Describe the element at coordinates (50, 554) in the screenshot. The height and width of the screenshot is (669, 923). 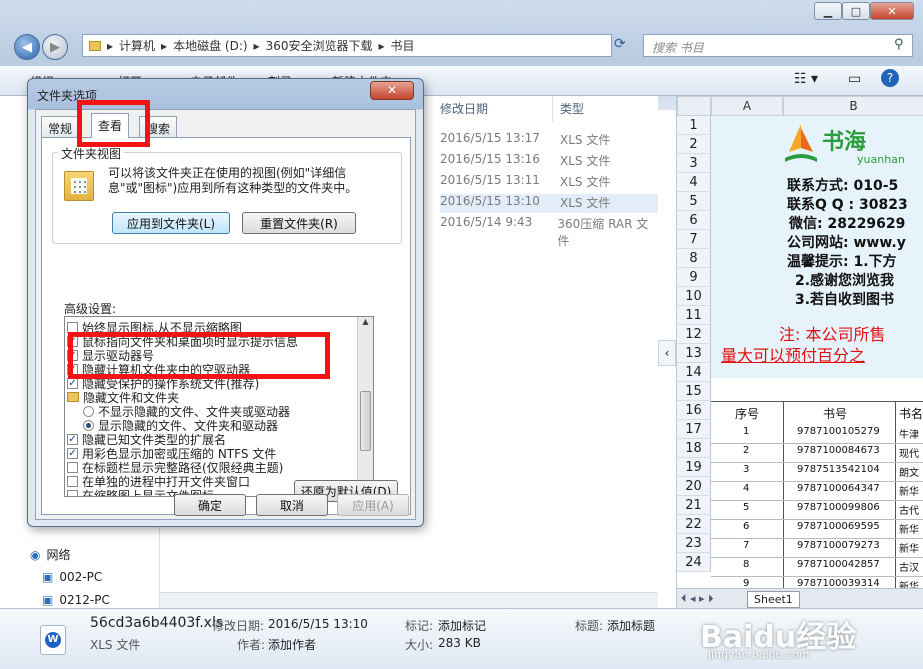
I see `nav-network: ◉ 网络` at that location.